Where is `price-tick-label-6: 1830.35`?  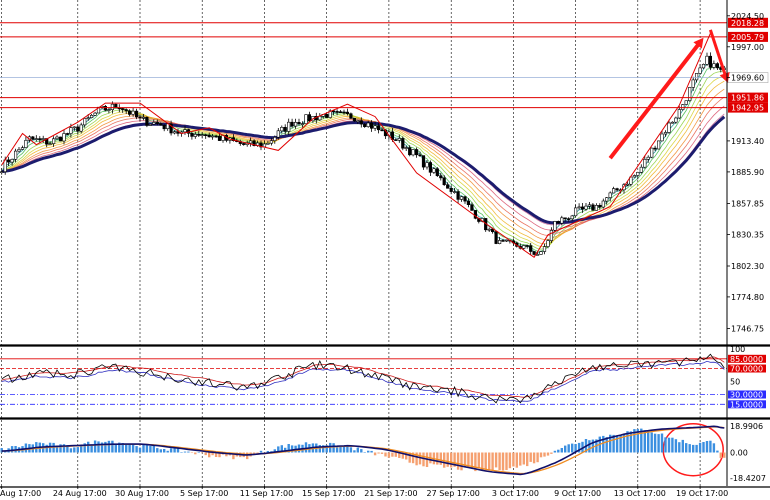 price-tick-label-6: 1830.35 is located at coordinates (747, 234).